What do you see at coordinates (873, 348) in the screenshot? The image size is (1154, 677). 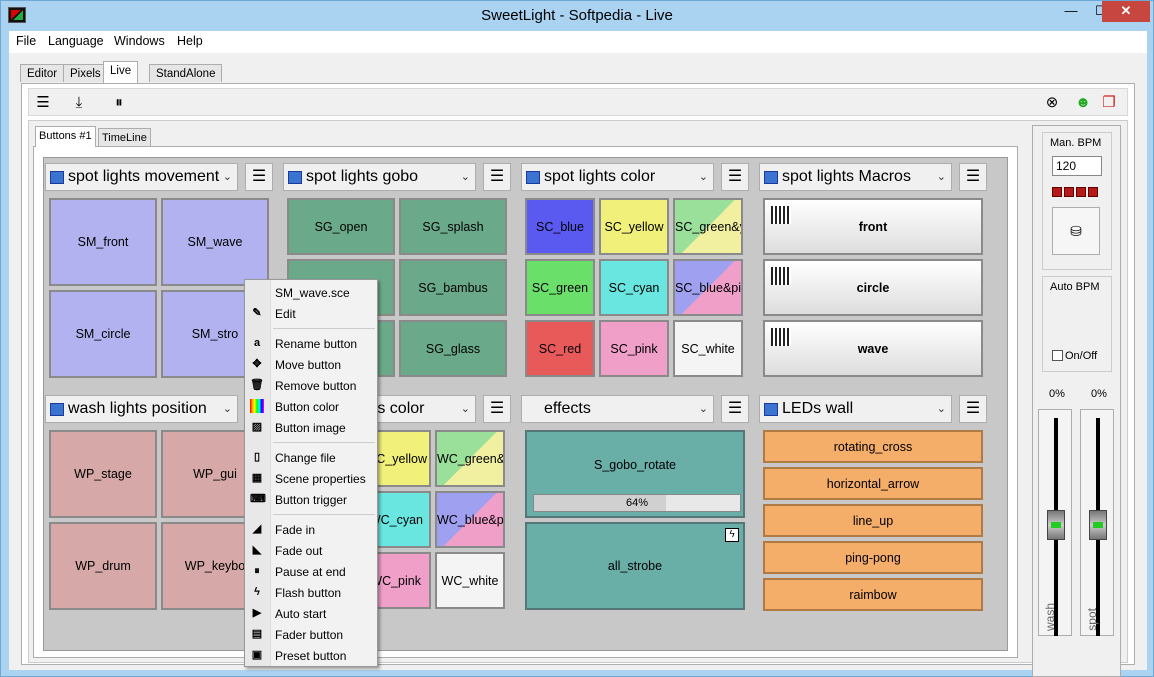 I see `macro-button: wave` at bounding box center [873, 348].